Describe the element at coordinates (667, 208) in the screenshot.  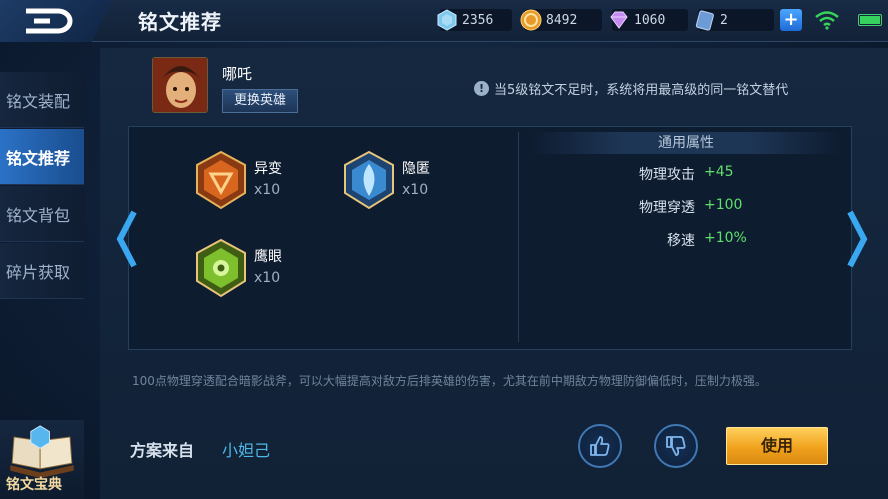
I see `attribute-key: 物理穿透` at that location.